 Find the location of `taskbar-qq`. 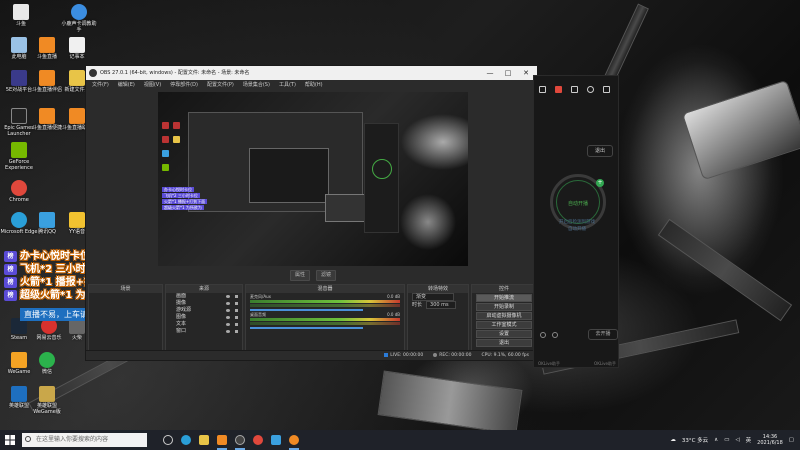

taskbar-qq is located at coordinates (276, 440).